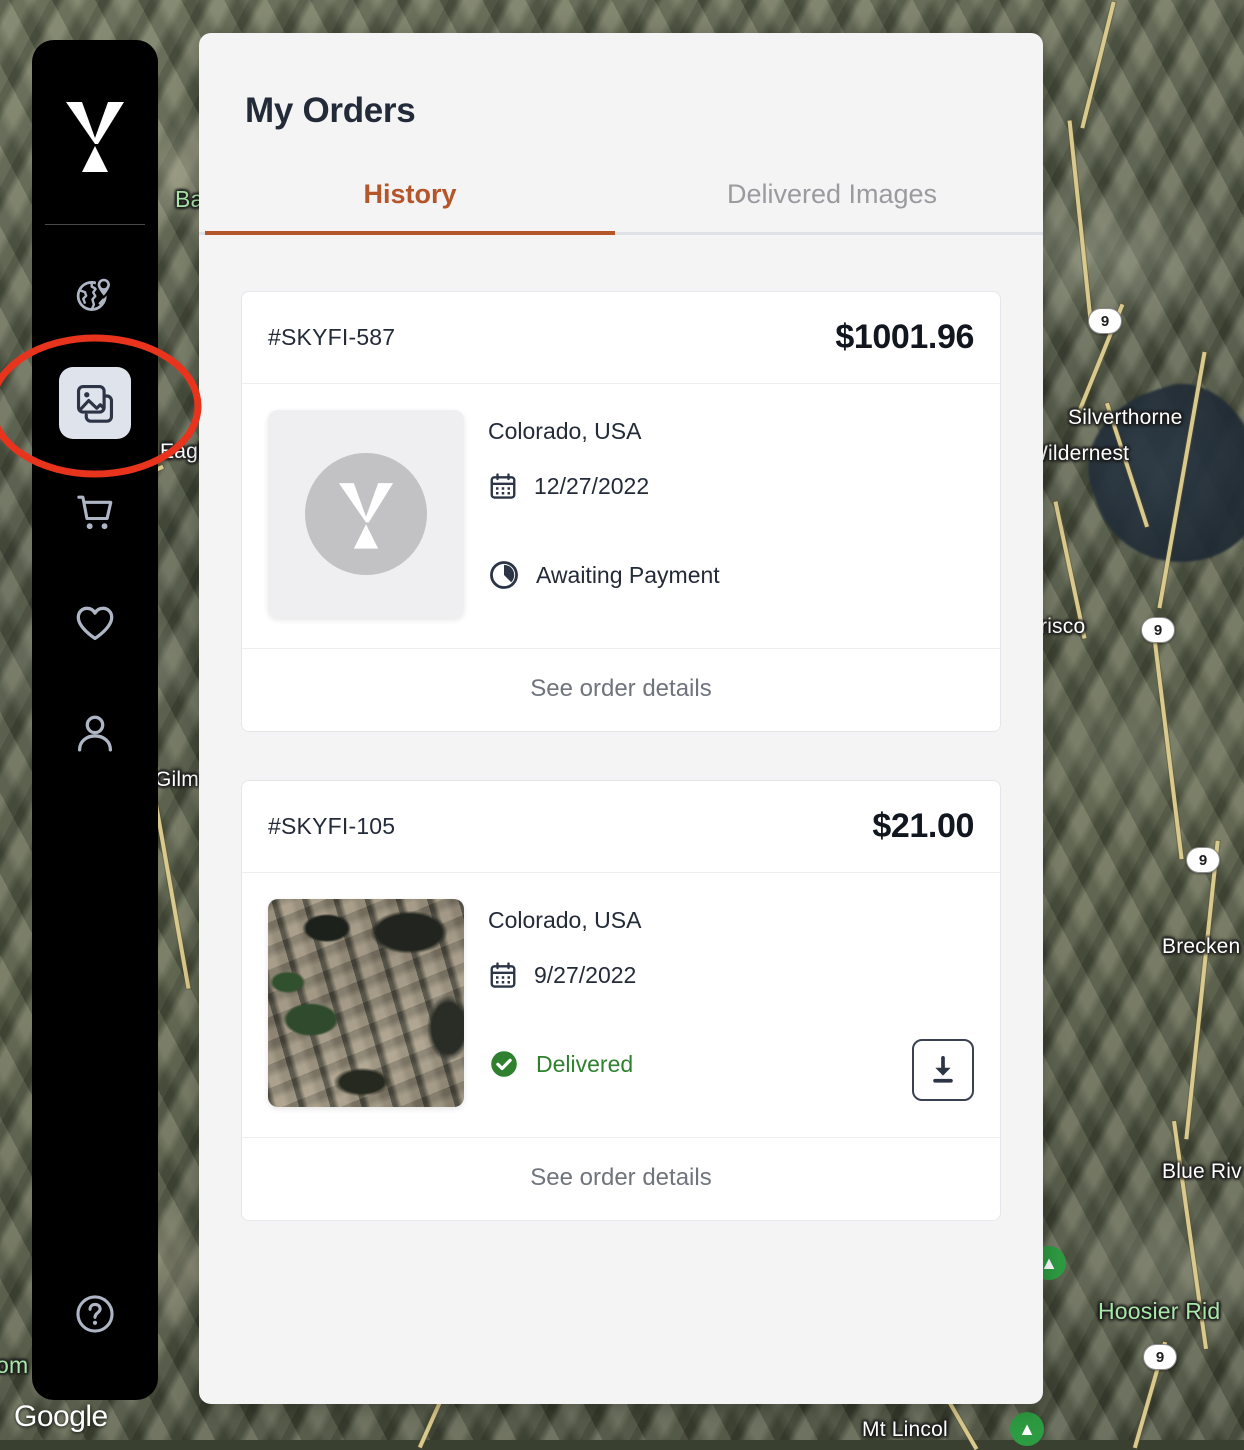 The image size is (1244, 1450). I want to click on order-date: 12/27/2022, so click(591, 486).